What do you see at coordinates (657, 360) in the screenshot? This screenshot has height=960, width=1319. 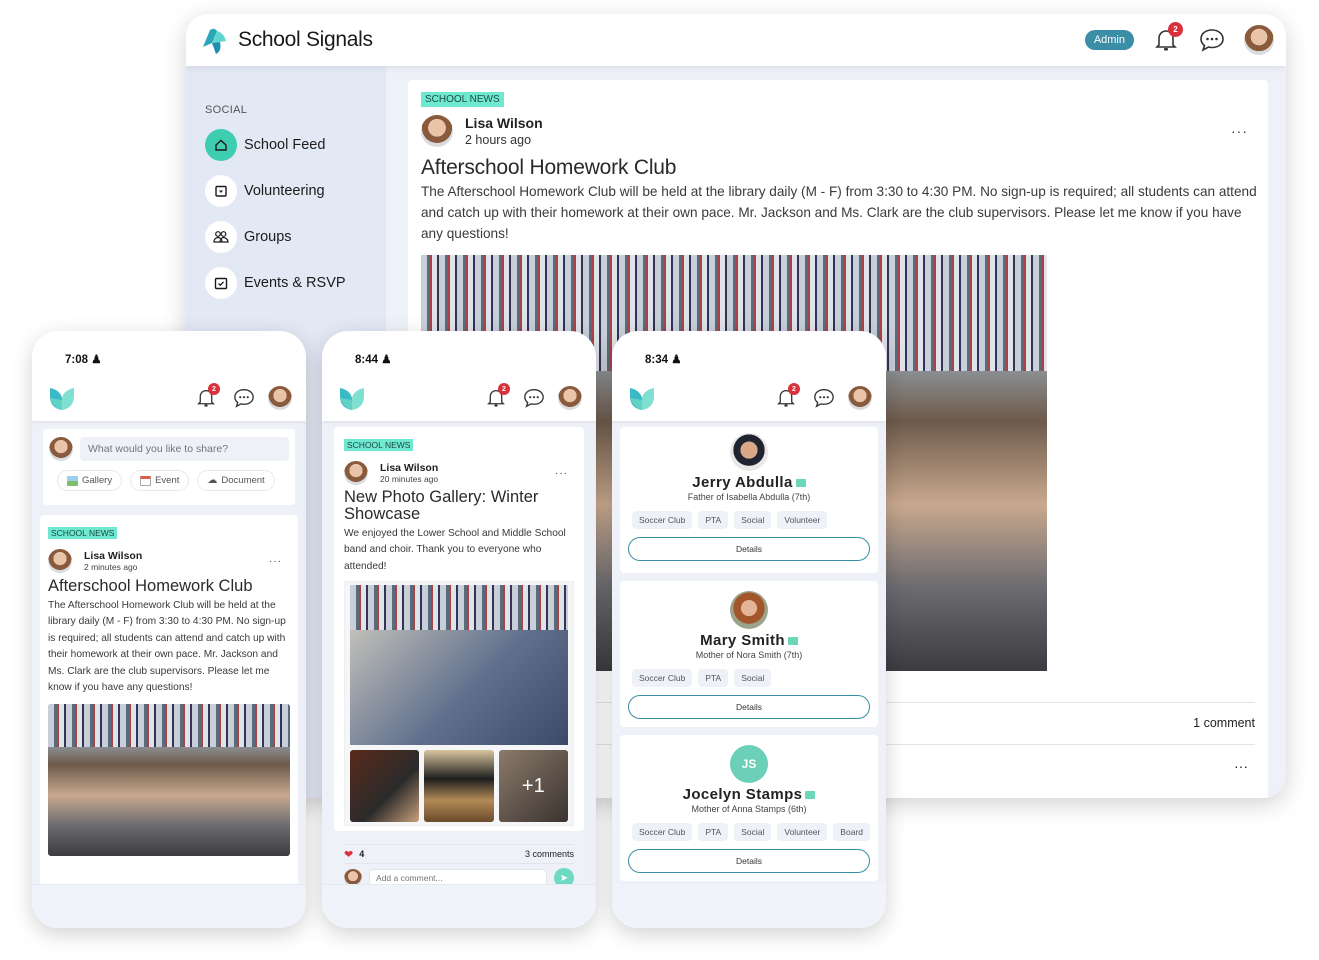 I see `clock: 8:34` at bounding box center [657, 360].